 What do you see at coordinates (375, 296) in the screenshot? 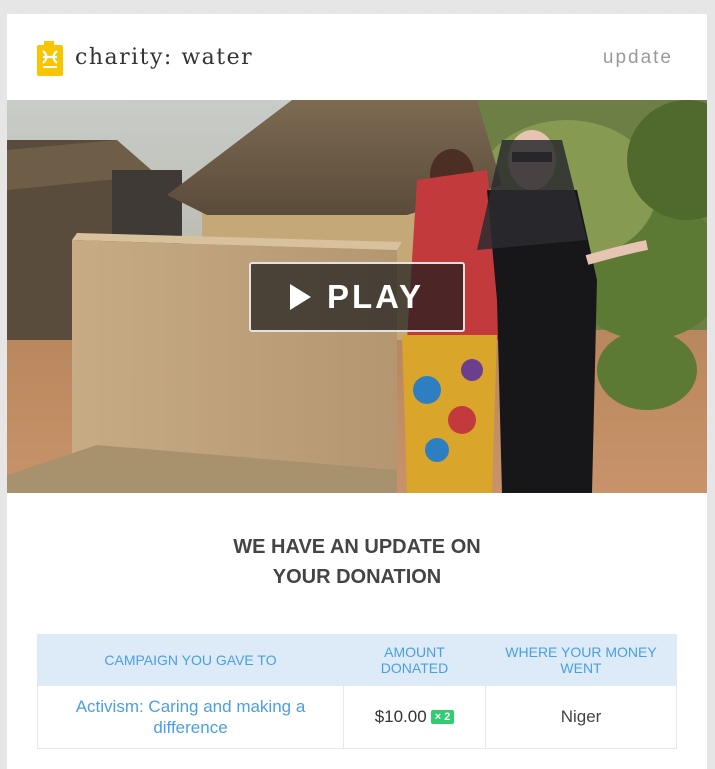
I see `play-label: PLAY` at bounding box center [375, 296].